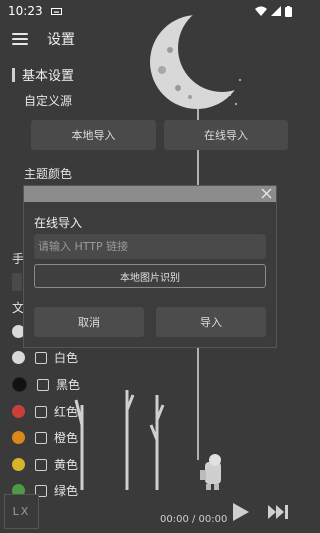  Describe the element at coordinates (261, 11) in the screenshot. I see `wifi-icon` at that location.